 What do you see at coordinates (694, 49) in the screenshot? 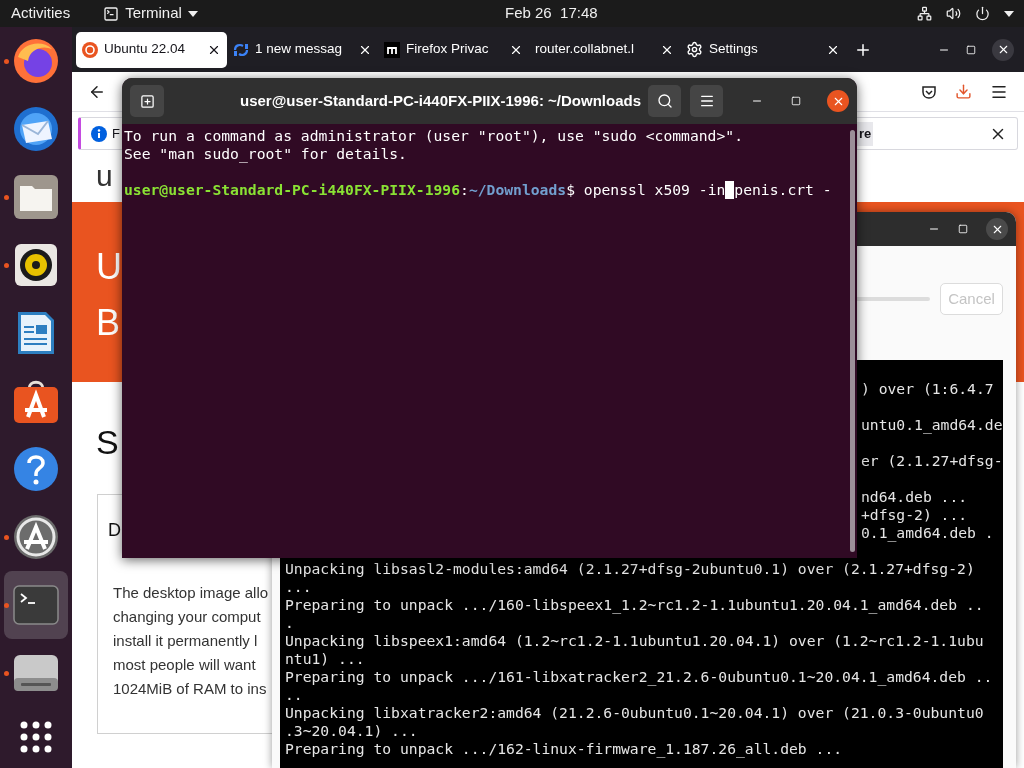
I see `settings-icon` at bounding box center [694, 49].